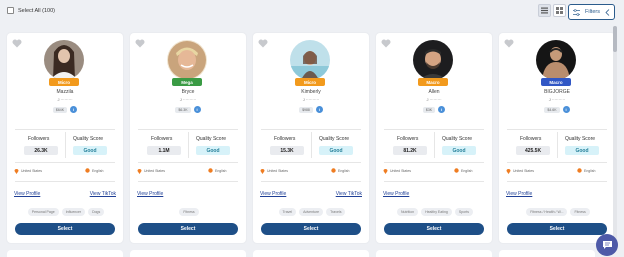 This screenshot has height=257, width=624. I want to click on tag-list: Personal Page Influencer Dogs, so click(66, 212).